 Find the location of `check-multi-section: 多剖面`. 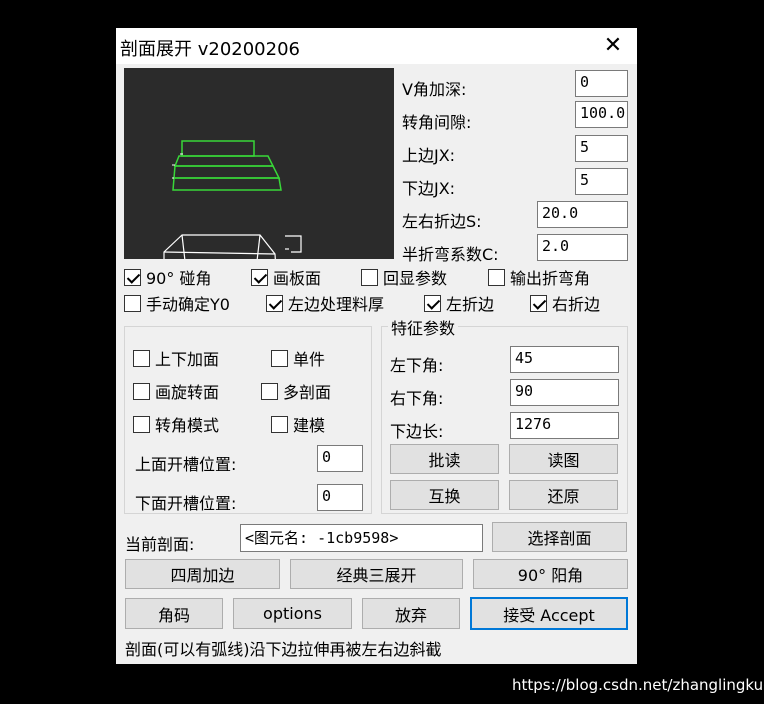

check-multi-section: 多剖面 is located at coordinates (296, 391).